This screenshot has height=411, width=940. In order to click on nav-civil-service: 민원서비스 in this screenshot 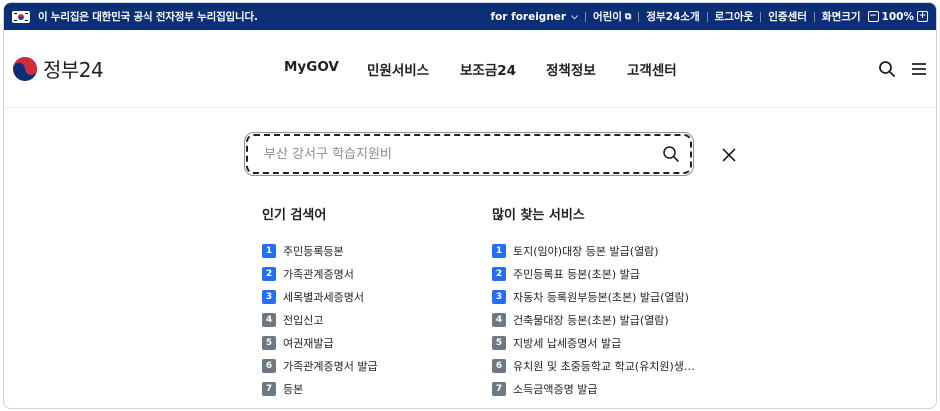, I will do `click(413, 69)`.